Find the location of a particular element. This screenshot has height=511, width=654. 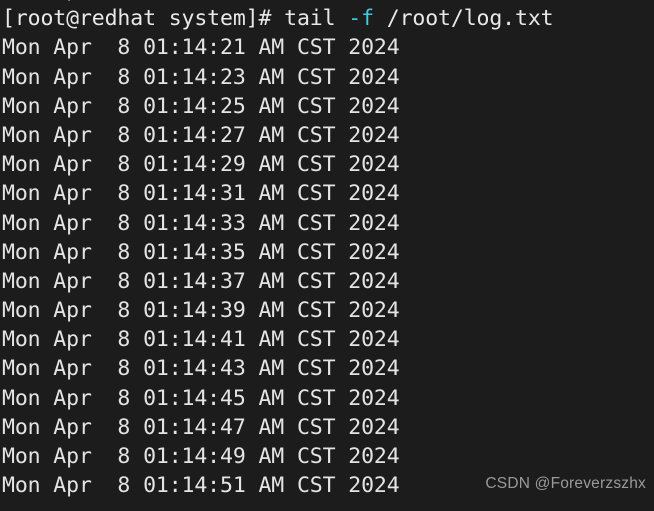

shell-prompt: [root@redhat system]# is located at coordinates (143, 19).